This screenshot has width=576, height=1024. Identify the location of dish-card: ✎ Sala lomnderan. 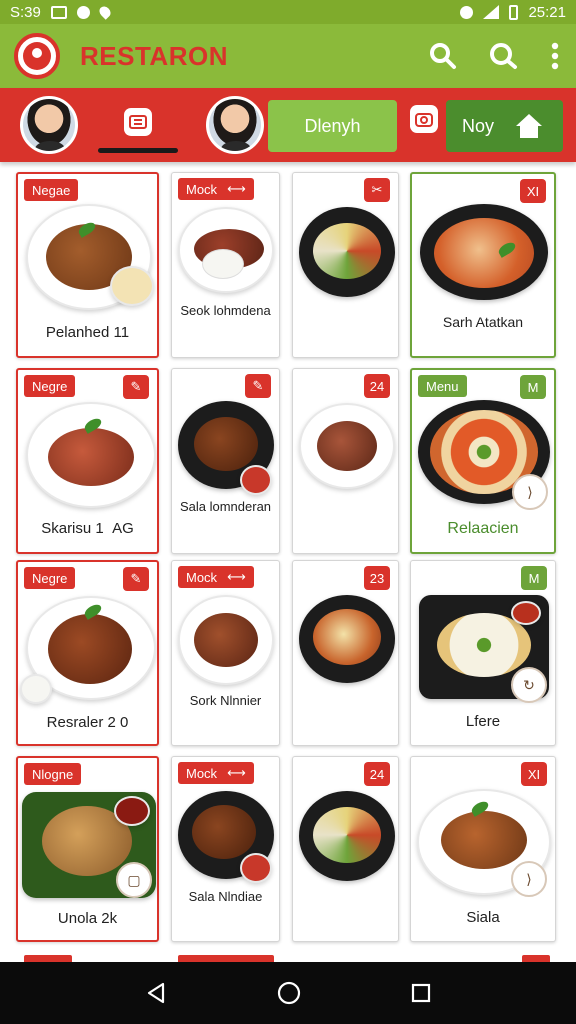
(225, 461).